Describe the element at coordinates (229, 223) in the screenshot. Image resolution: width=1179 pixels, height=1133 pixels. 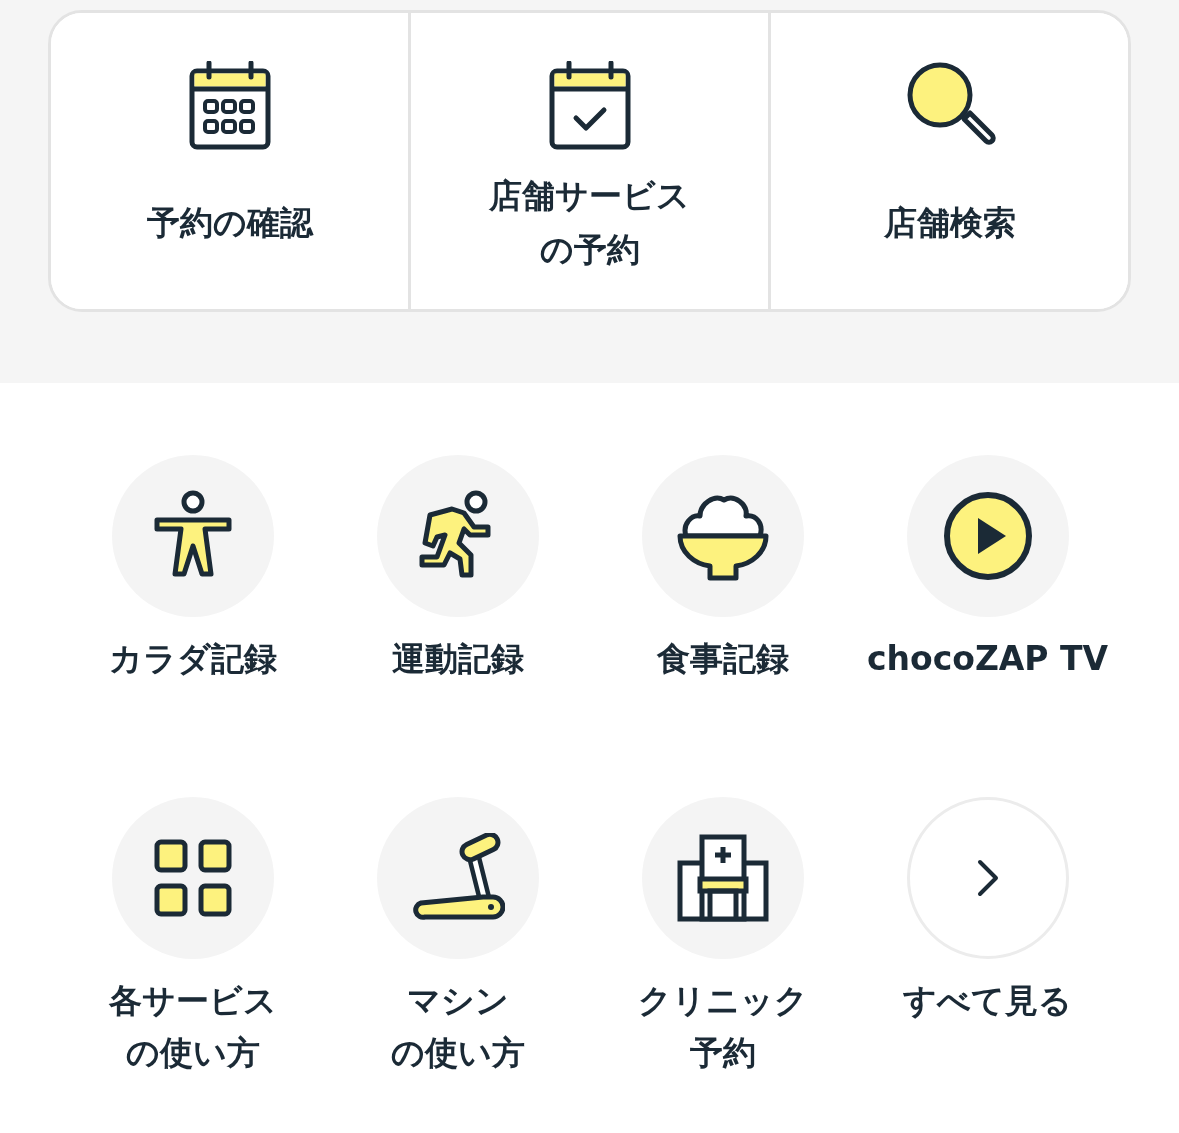
I see `action-label: 予約の確認` at that location.